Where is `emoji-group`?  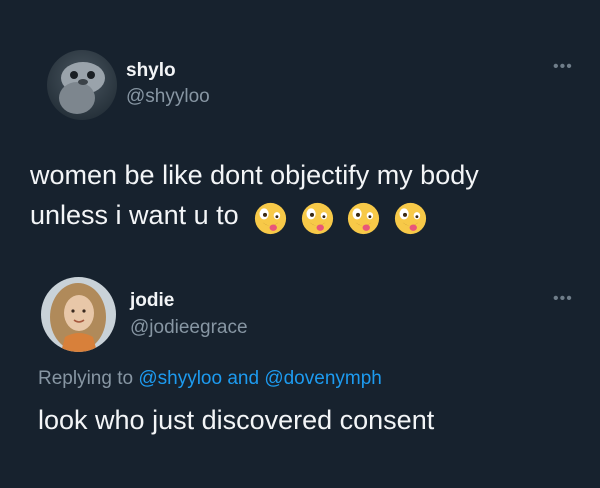
emoji-group is located at coordinates (343, 217).